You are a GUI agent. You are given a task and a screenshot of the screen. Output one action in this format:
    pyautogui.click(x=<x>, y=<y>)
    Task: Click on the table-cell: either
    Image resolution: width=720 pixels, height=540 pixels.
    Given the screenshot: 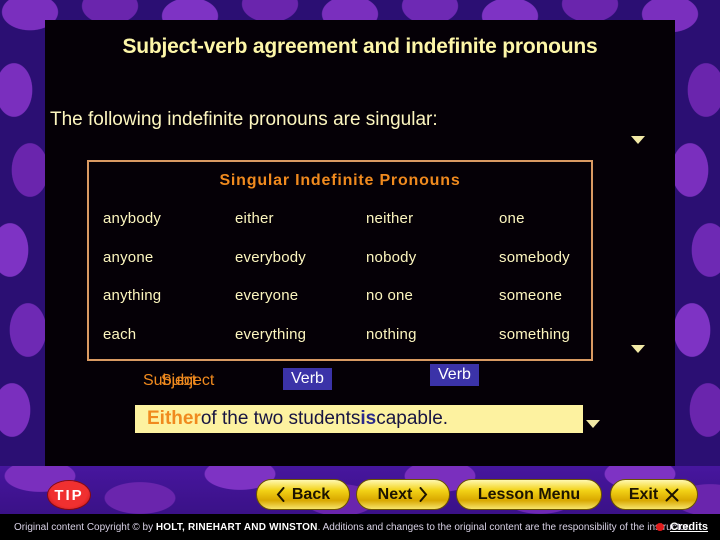 What is the action you would take?
    pyautogui.click(x=254, y=218)
    